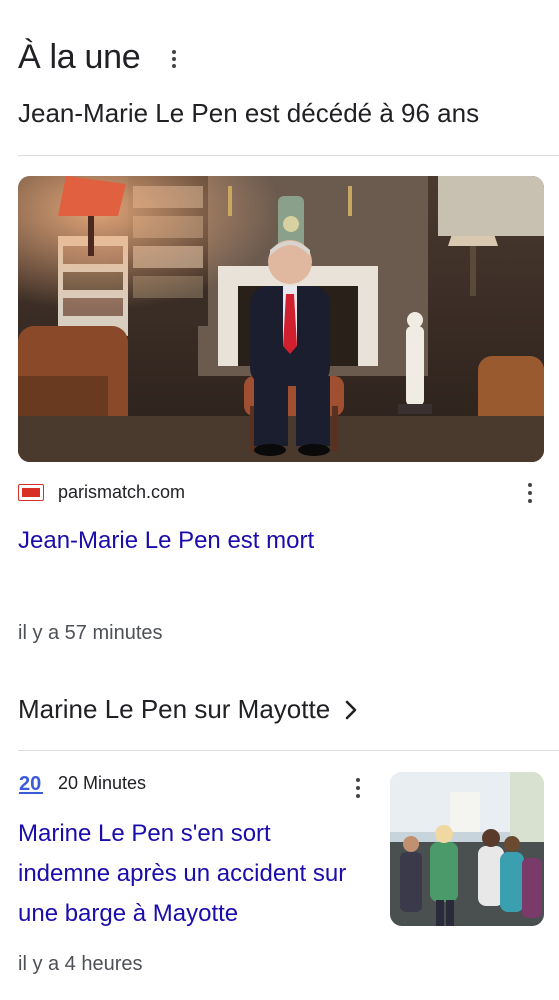  Describe the element at coordinates (467, 849) in the screenshot. I see `news-thumbnail` at that location.